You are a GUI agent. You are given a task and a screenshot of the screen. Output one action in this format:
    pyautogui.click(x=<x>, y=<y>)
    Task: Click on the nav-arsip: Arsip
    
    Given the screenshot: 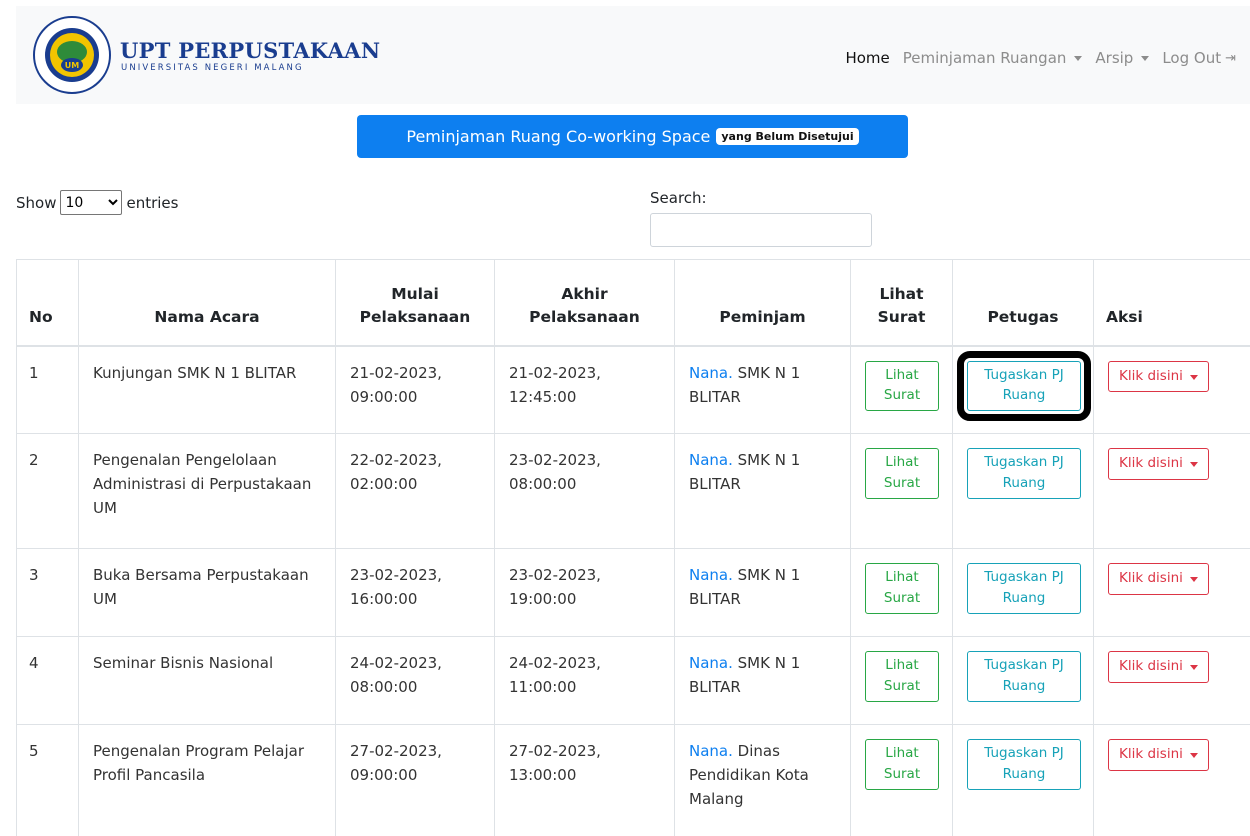 What is the action you would take?
    pyautogui.click(x=1122, y=58)
    